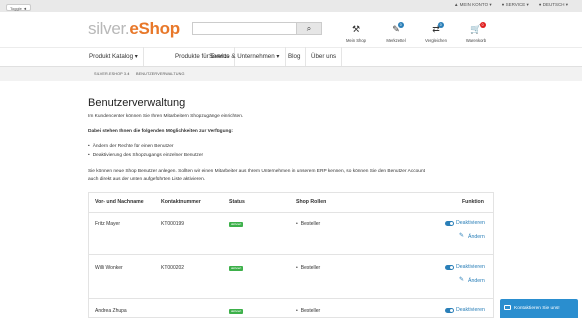 The width and height of the screenshot is (582, 318). What do you see at coordinates (478, 28) in the screenshot?
I see `cart-icon: 🛒 0` at bounding box center [478, 28].